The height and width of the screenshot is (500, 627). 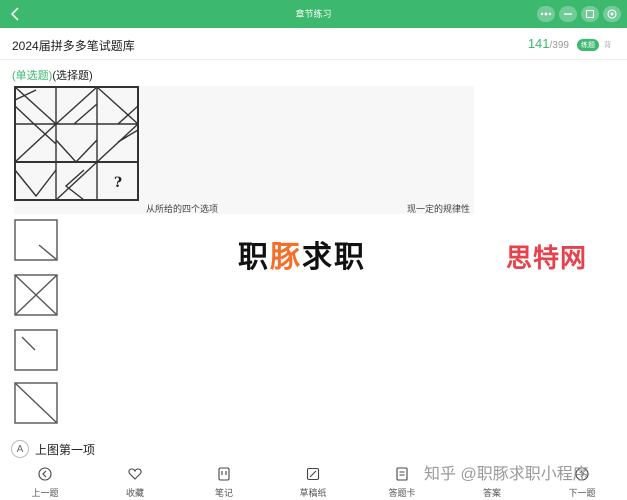 I want to click on answer-card-button: 答题卡, so click(x=402, y=481).